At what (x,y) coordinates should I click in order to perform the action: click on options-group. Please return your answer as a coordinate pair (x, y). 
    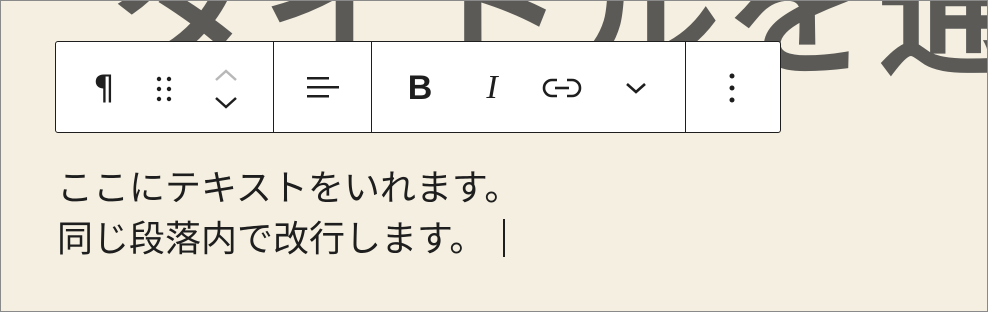
    Looking at the image, I should click on (732, 87).